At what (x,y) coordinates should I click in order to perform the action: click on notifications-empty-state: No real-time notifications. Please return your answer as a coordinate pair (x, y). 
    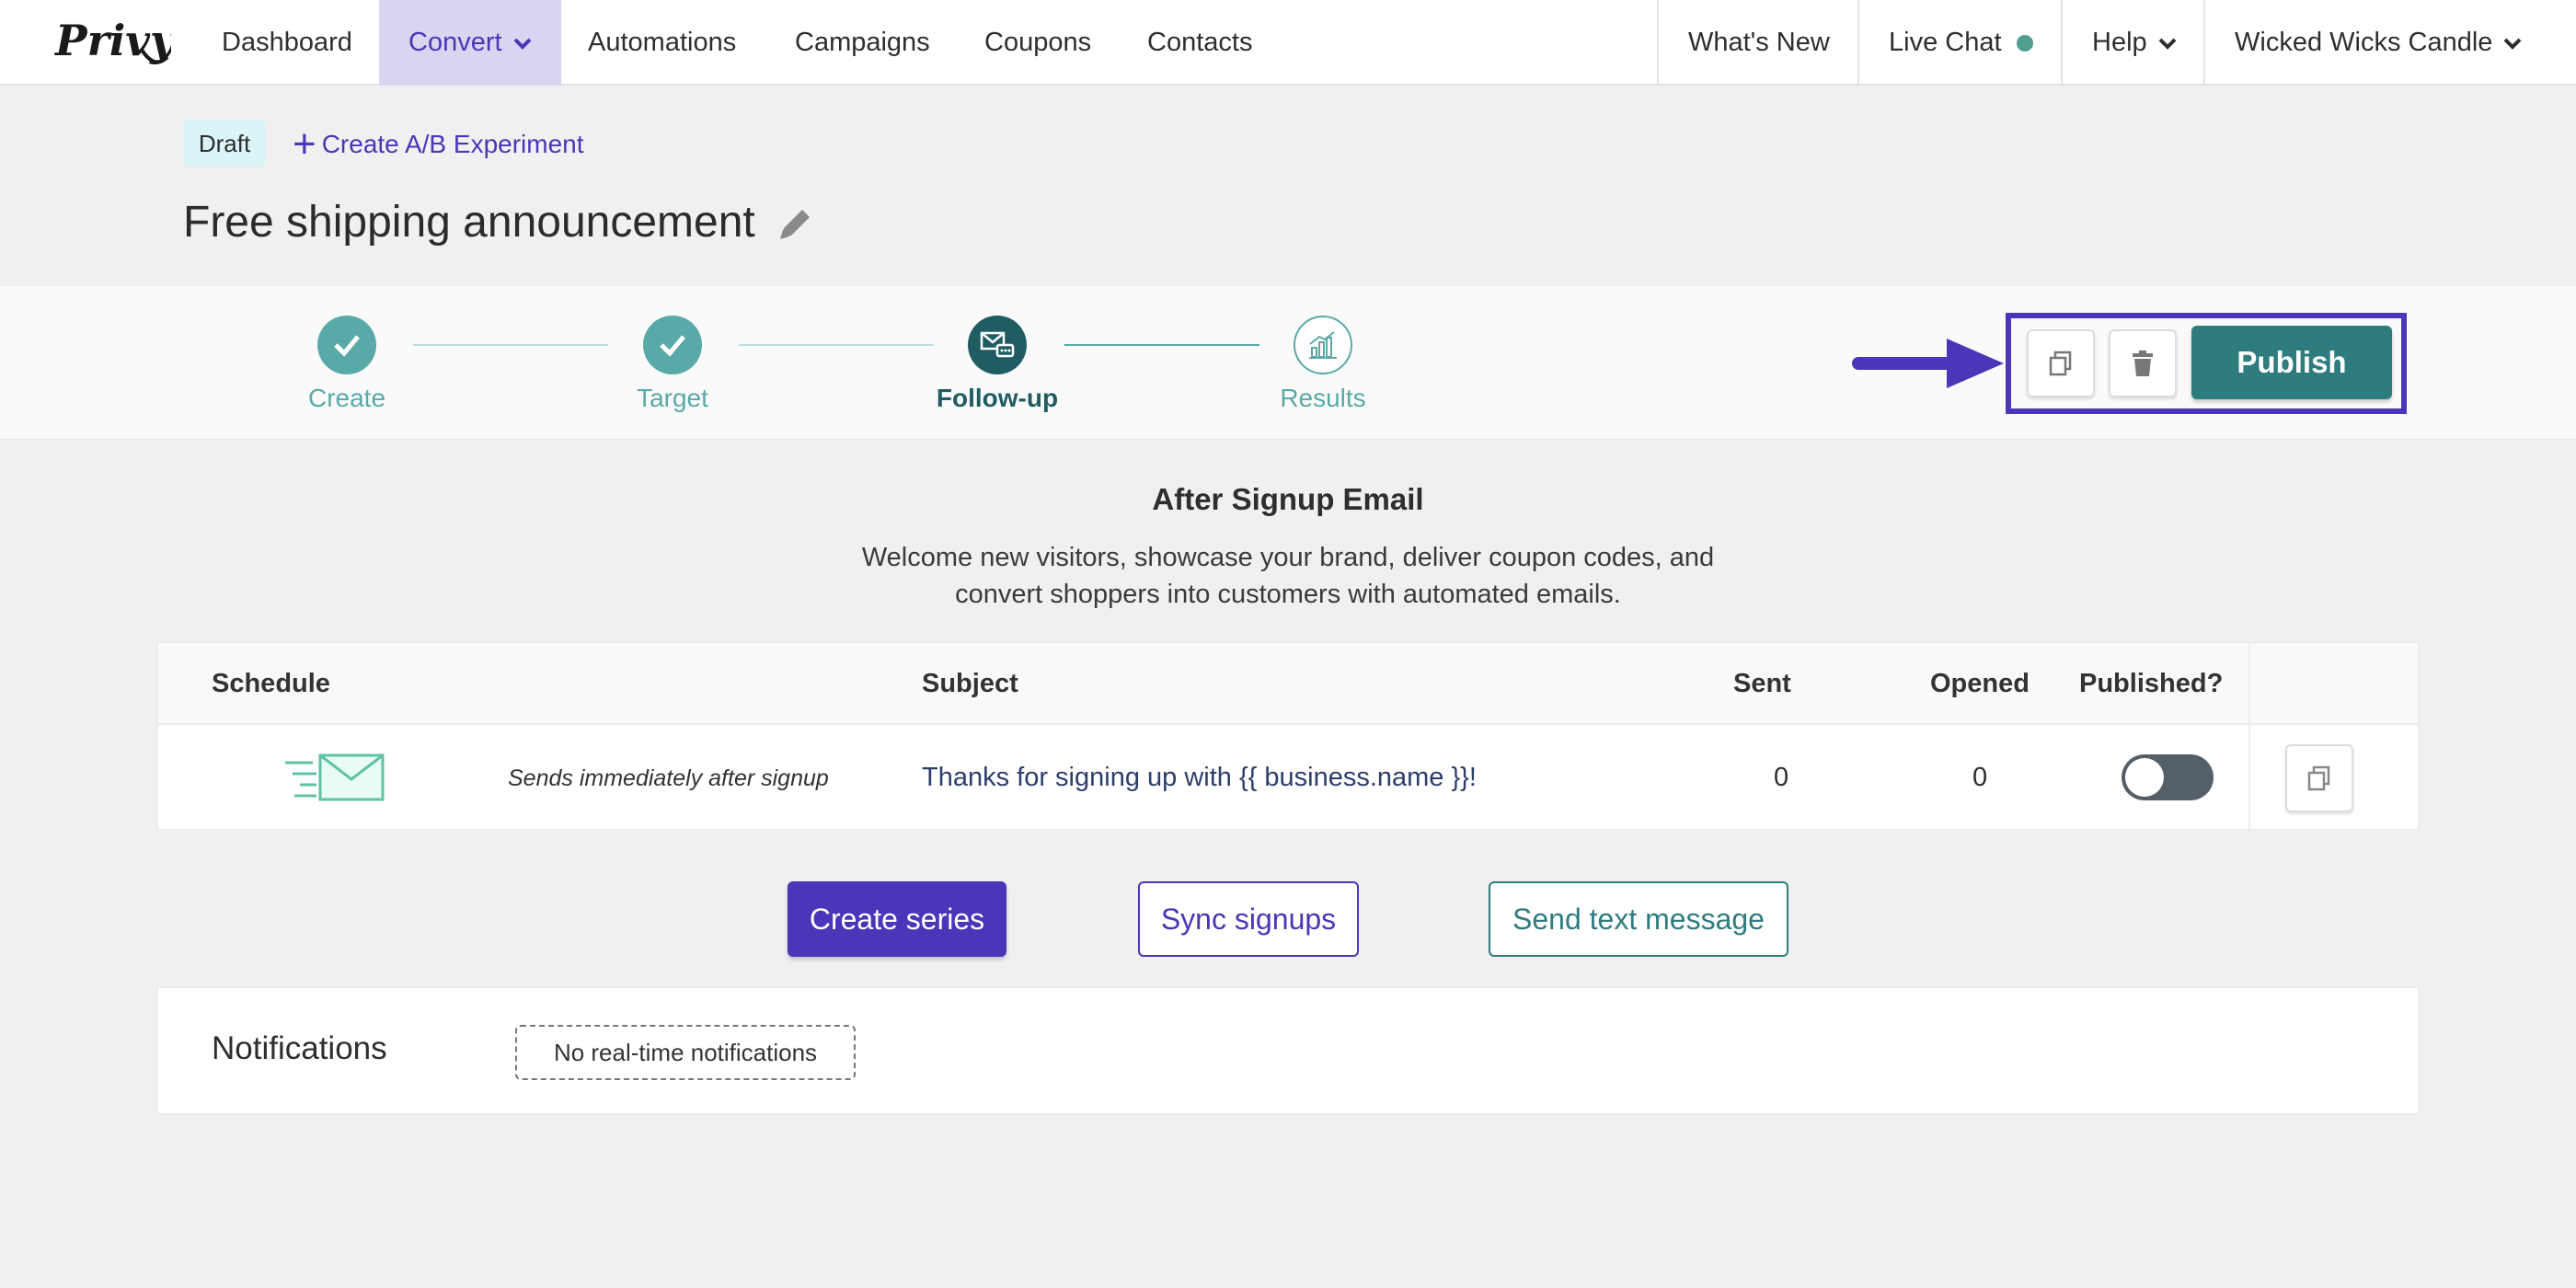
    Looking at the image, I should click on (685, 1052).